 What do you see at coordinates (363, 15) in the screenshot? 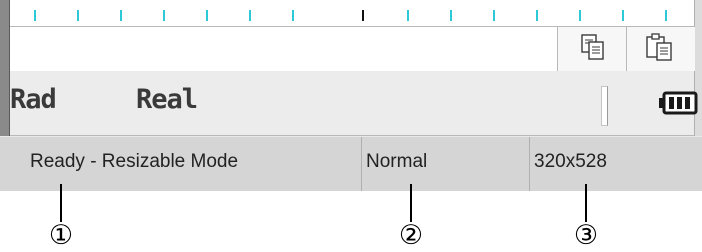
I see `ruler-cursor-tick` at bounding box center [363, 15].